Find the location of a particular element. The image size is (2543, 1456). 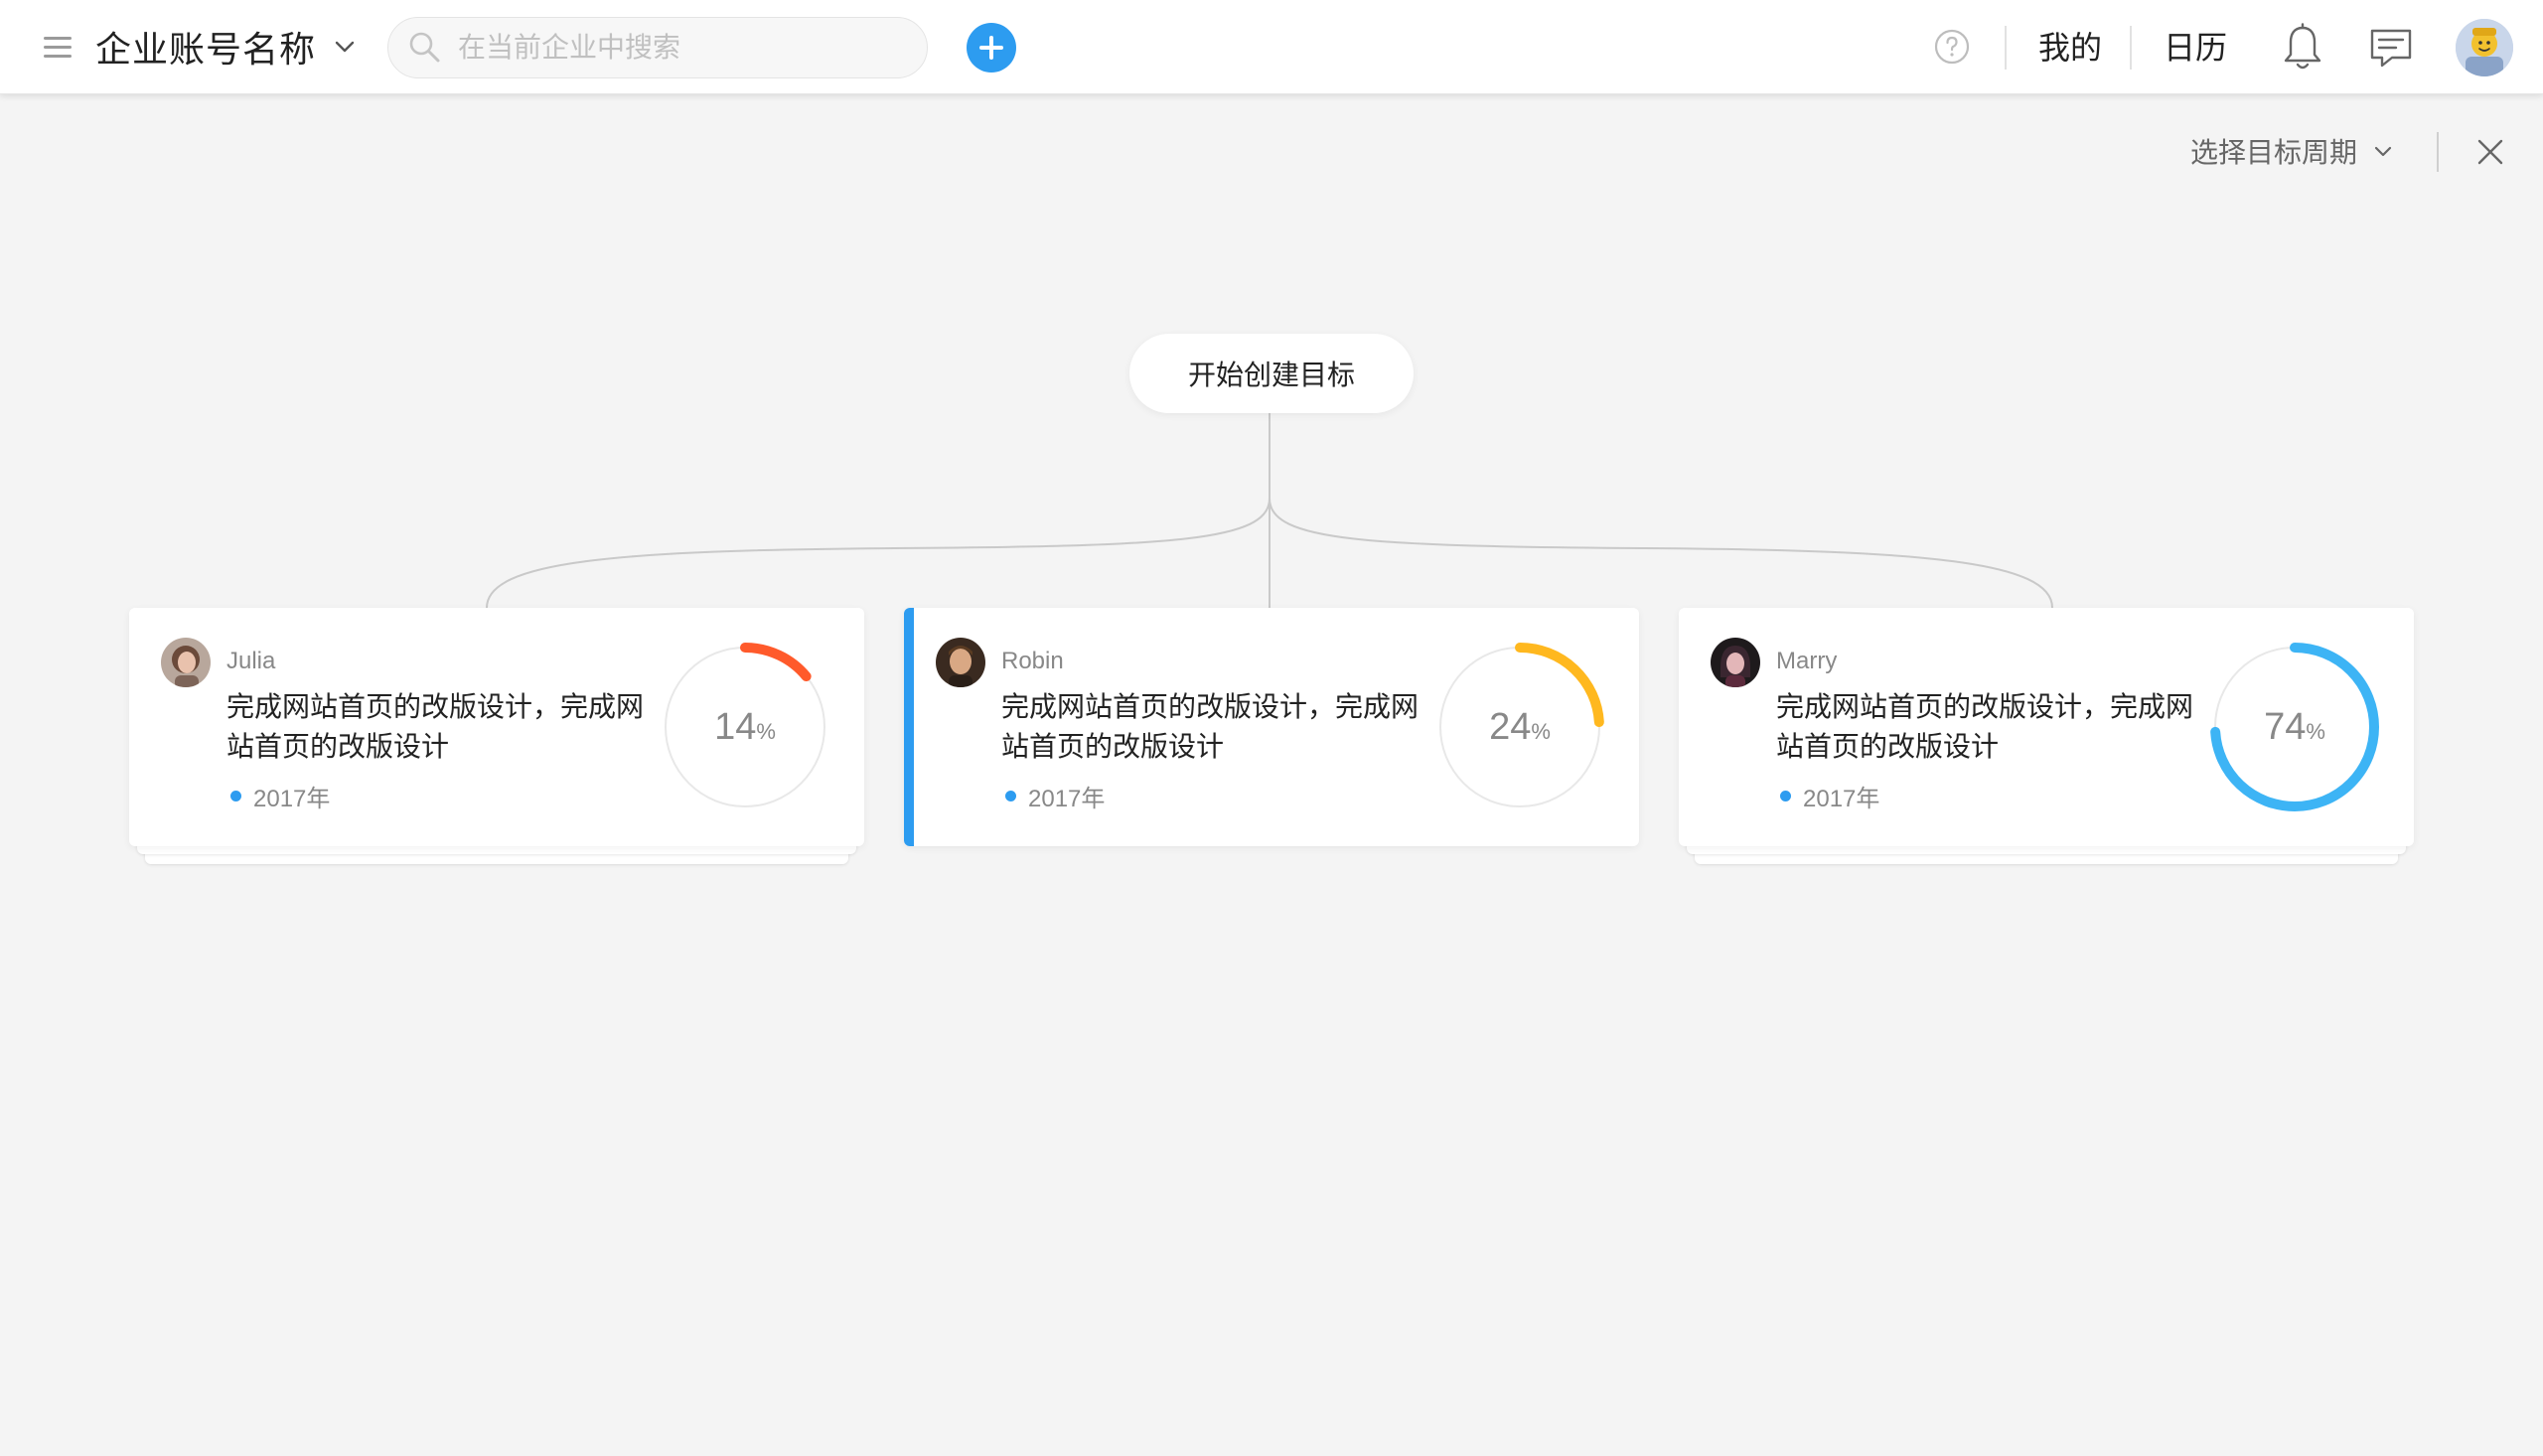

account-switcher: 企业账号名称 is located at coordinates (226, 47).